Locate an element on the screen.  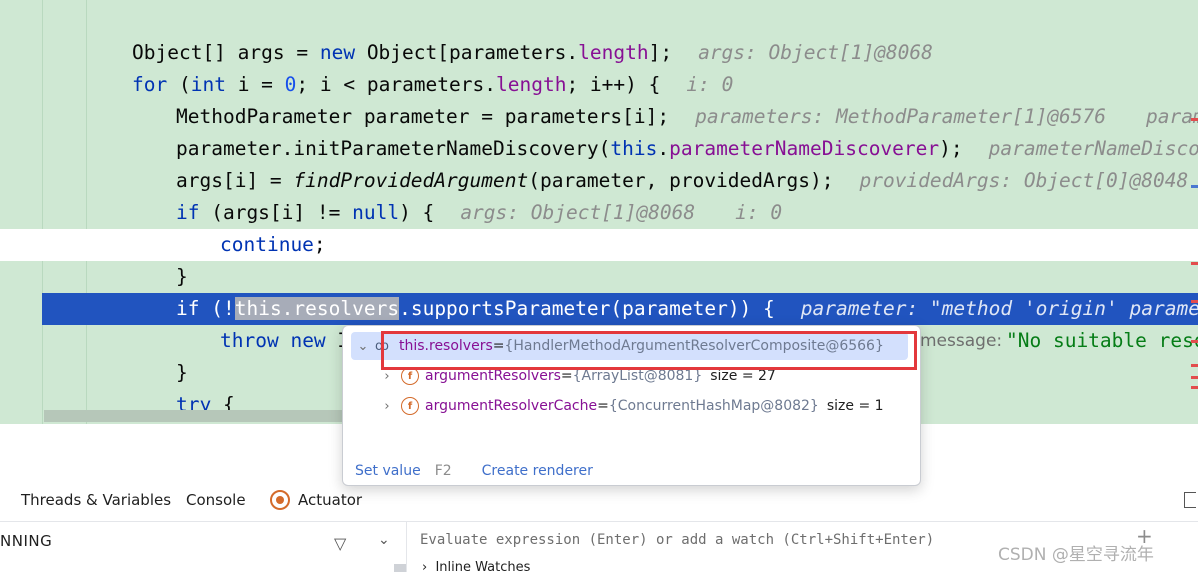
set-value-link: Set value is located at coordinates (388, 471).